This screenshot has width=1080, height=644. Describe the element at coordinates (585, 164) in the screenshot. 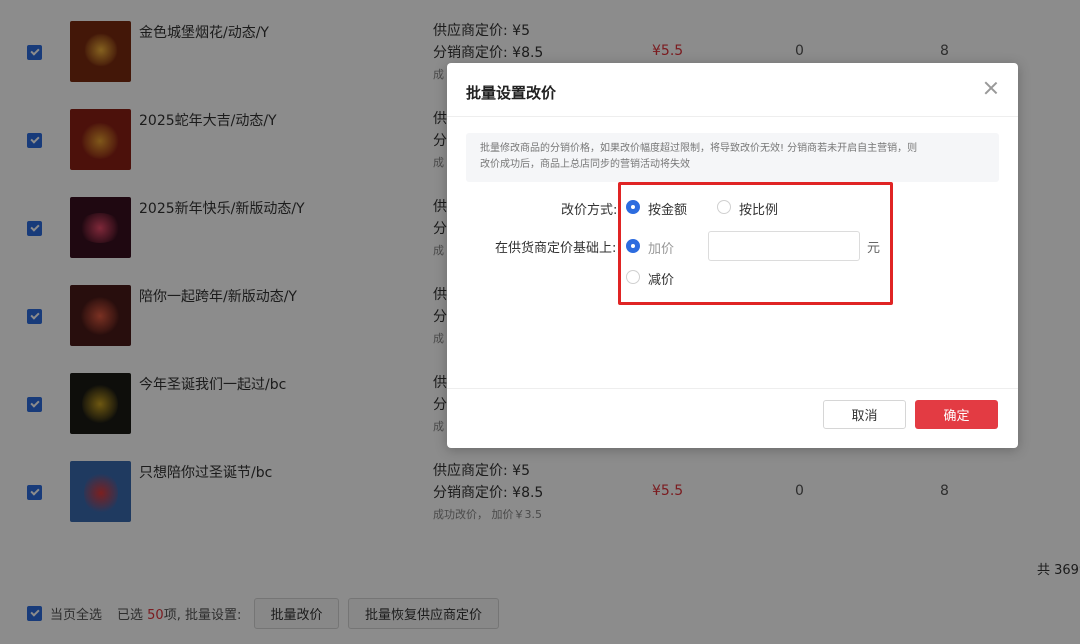

I see `notice-line: 改价成功后，商品上总店同步的营销活动将失效` at that location.